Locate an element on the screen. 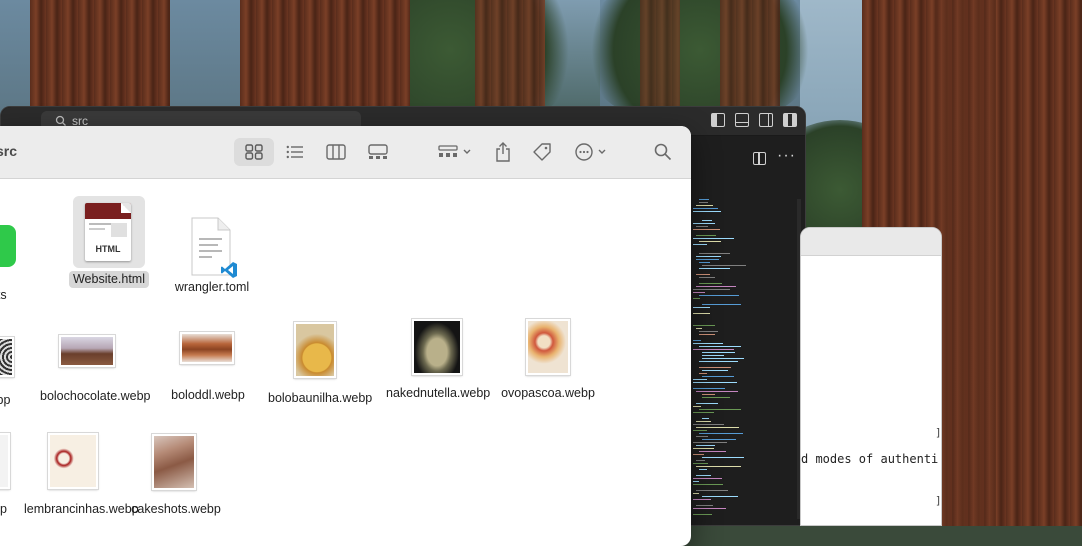 This screenshot has height=546, width=1082. share-icon is located at coordinates (503, 152).